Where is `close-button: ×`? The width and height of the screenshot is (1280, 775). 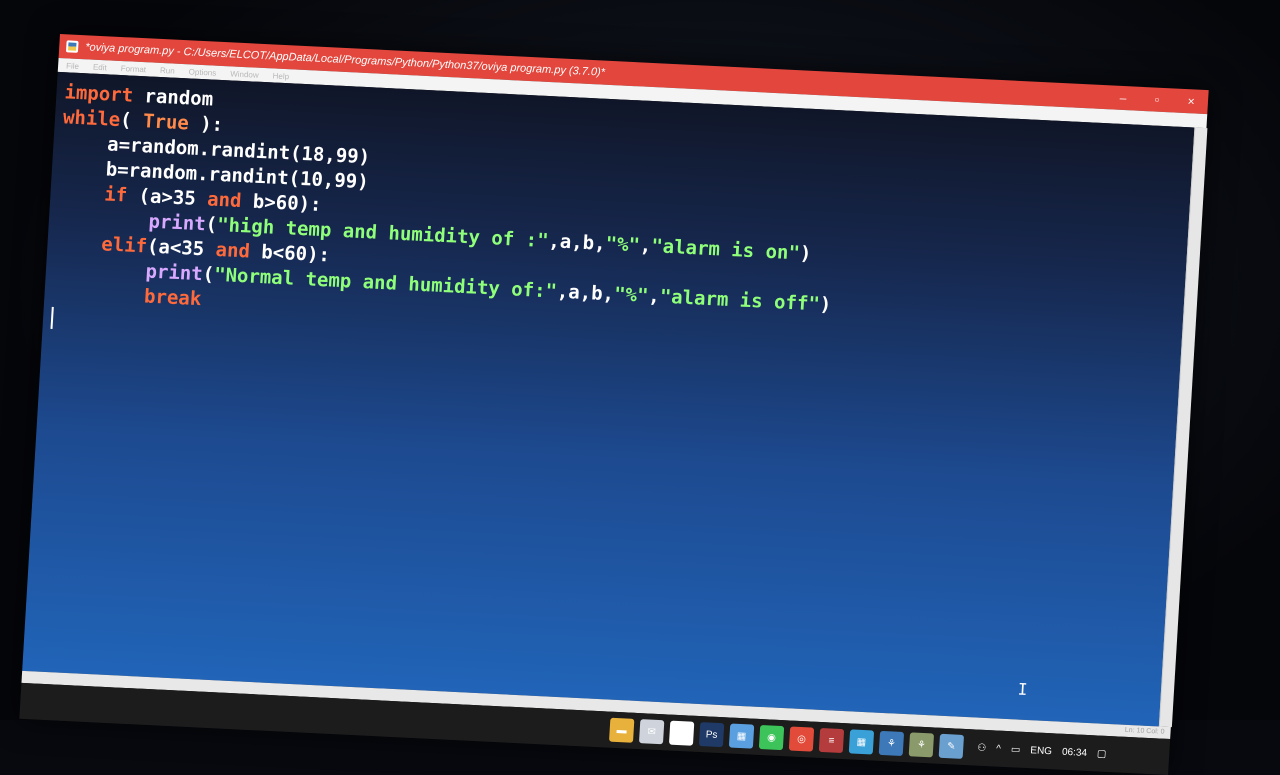 close-button: × is located at coordinates (1190, 102).